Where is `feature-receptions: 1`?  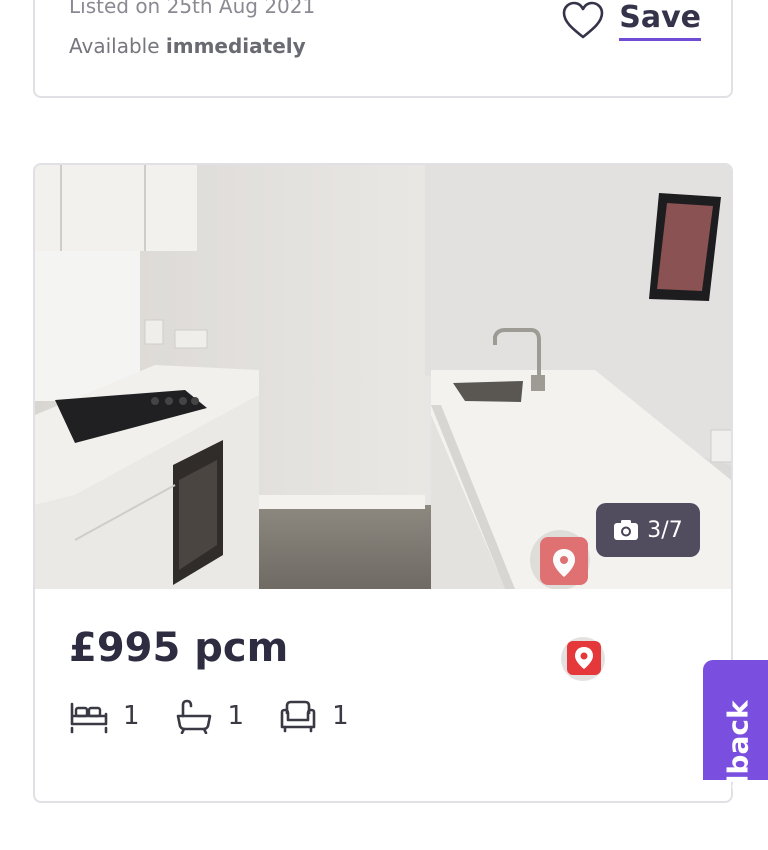 feature-receptions: 1 is located at coordinates (313, 716).